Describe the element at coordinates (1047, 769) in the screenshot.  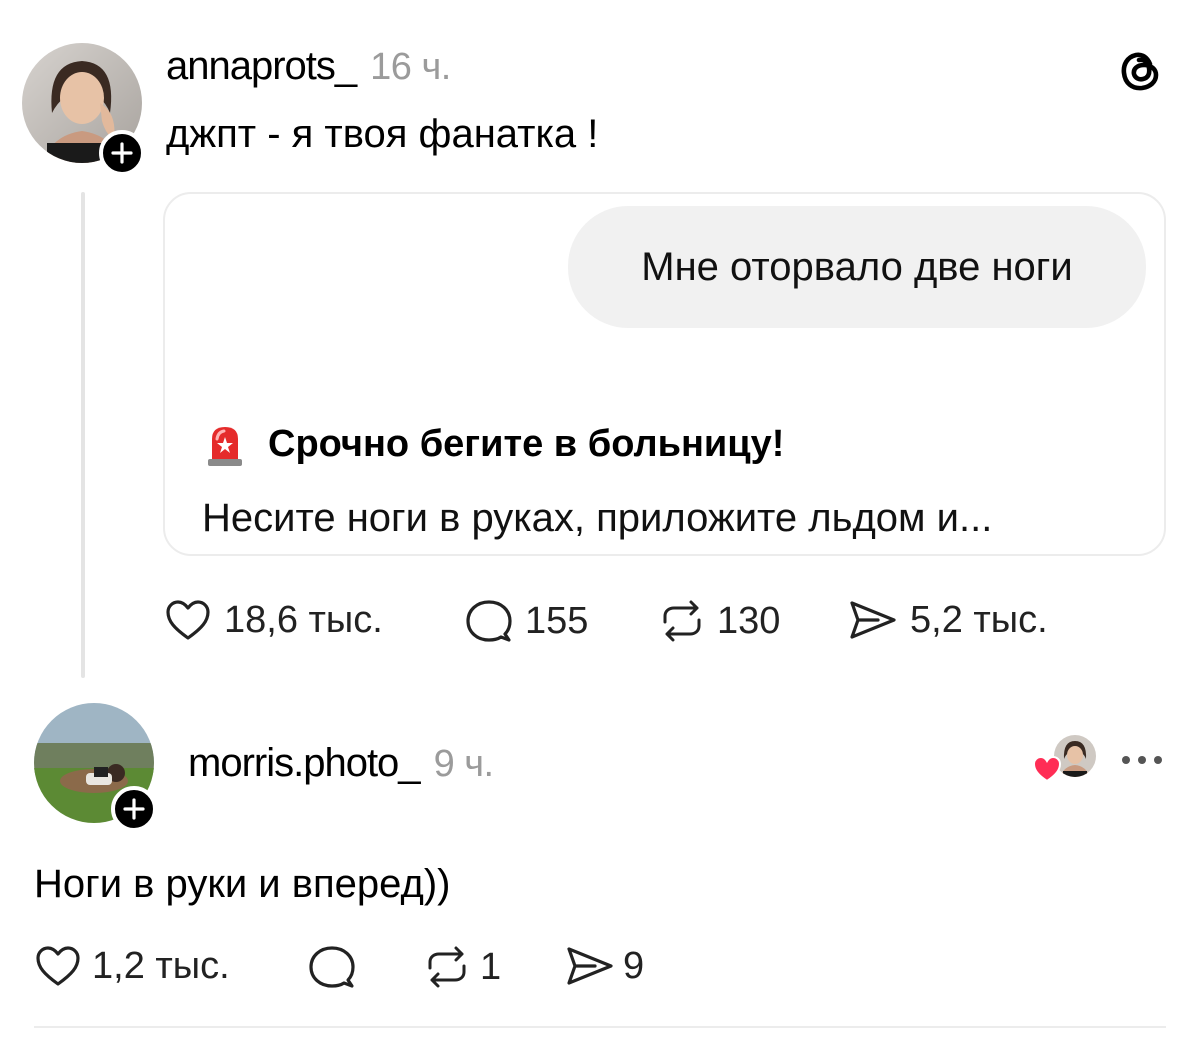
I see `heart-badge-icon` at that location.